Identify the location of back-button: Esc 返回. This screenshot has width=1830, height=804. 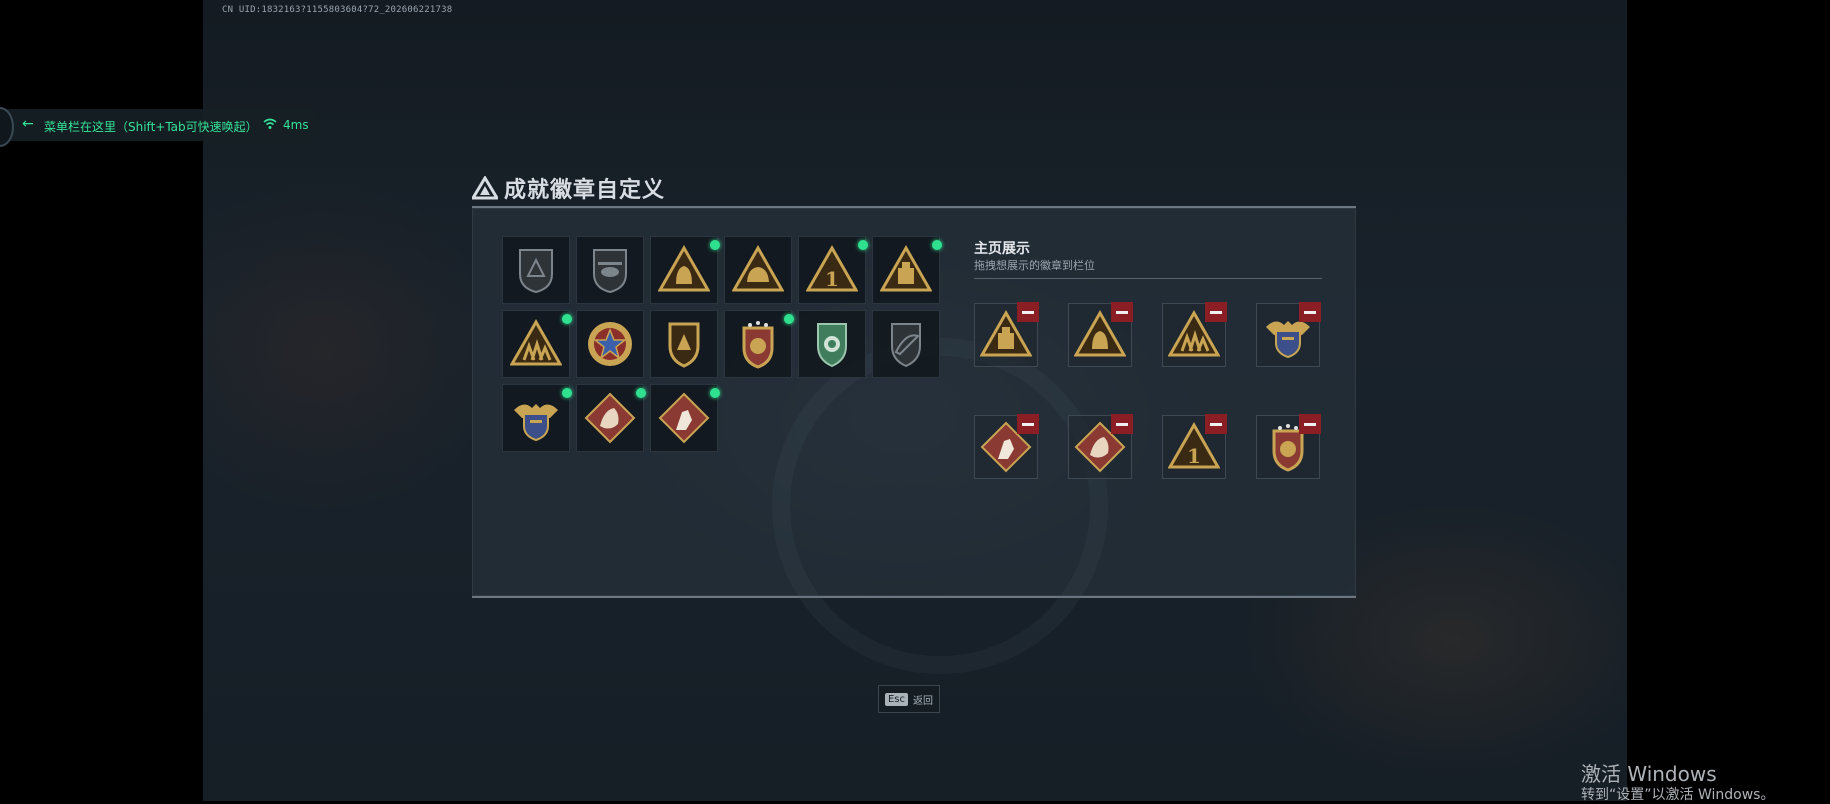
(909, 699).